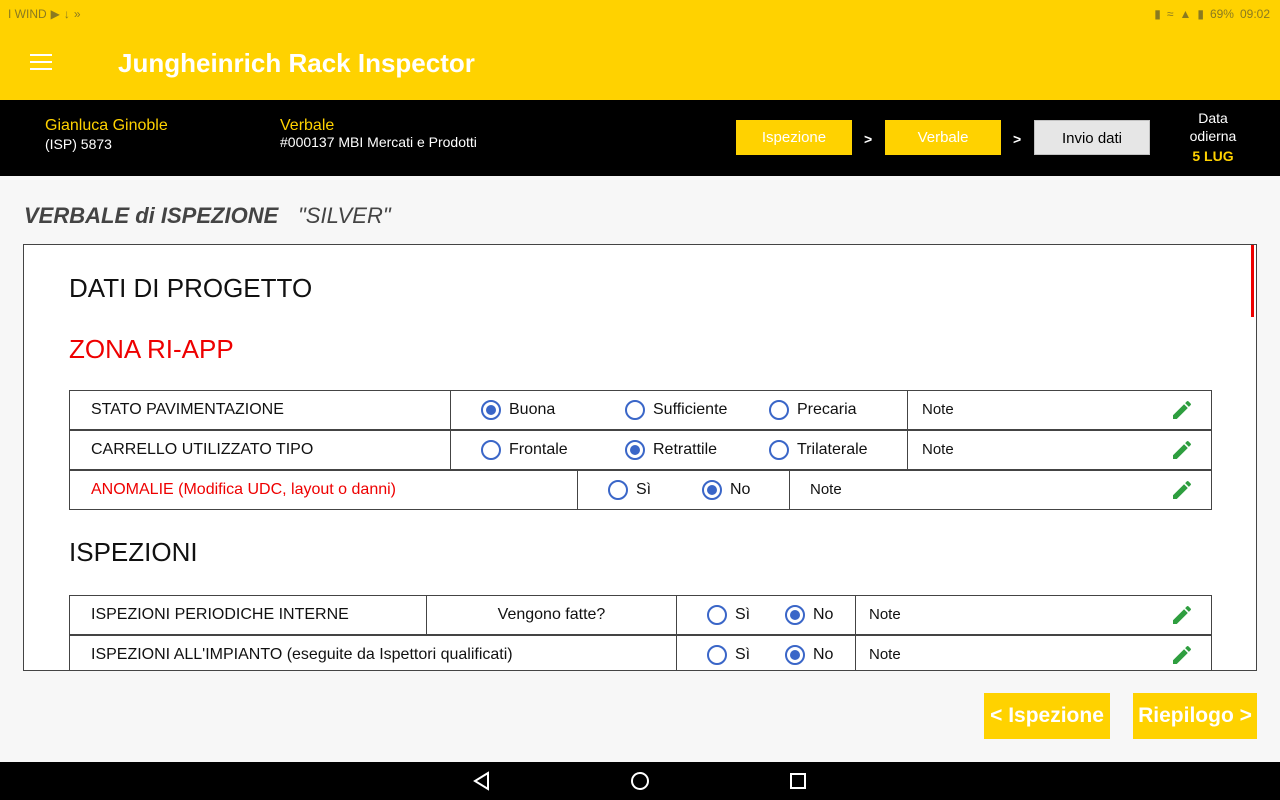 This screenshot has height=800, width=1280. I want to click on app-bar: Jungheinrich Rack Inspector, so click(640, 64).